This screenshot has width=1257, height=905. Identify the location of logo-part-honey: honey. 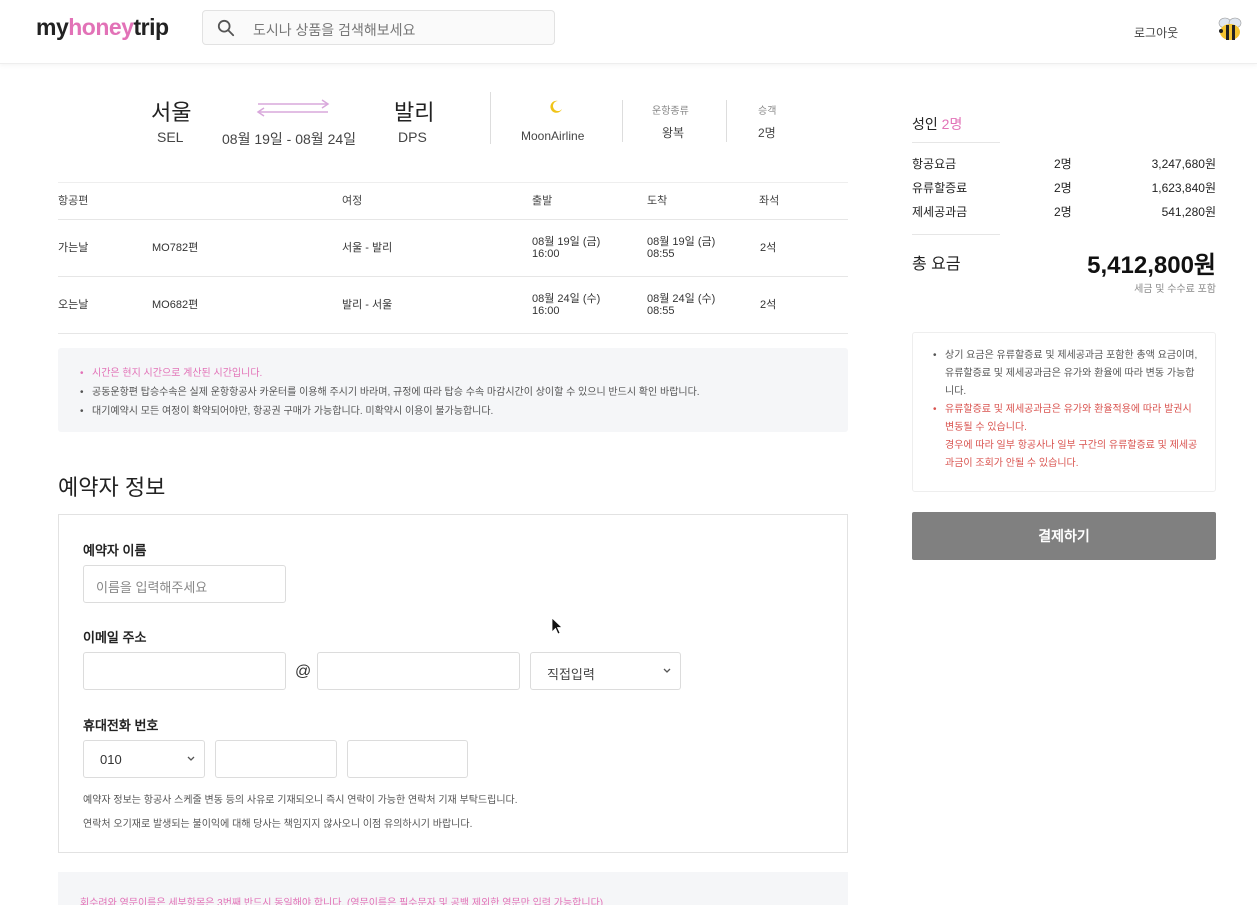
(101, 27).